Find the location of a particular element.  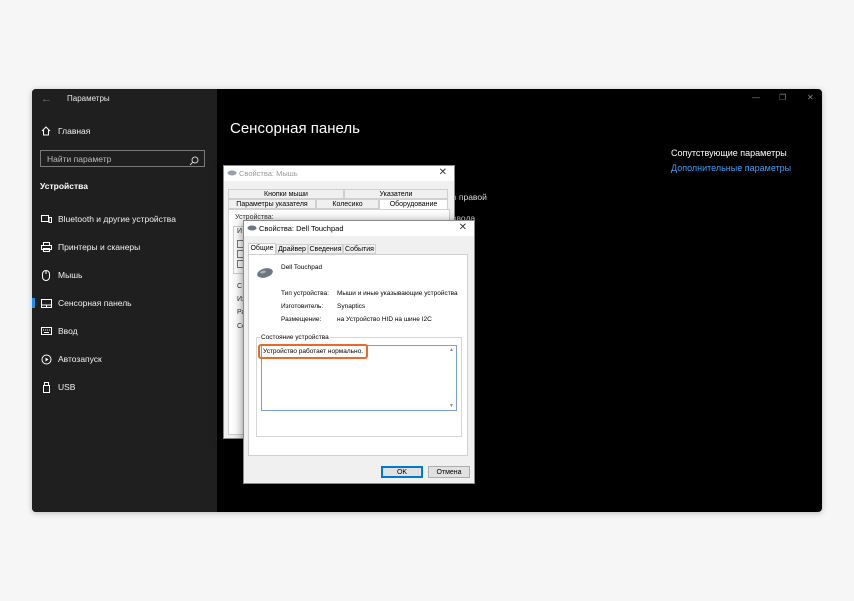

scroll-up-icon: ▲ is located at coordinates (451, 350).